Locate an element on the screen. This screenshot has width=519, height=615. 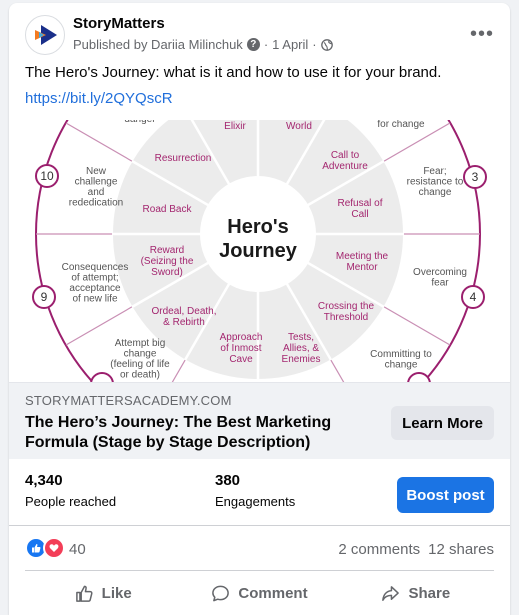
inner-label-return-with-elixir-line2: Elixir is located at coordinates (235, 126).